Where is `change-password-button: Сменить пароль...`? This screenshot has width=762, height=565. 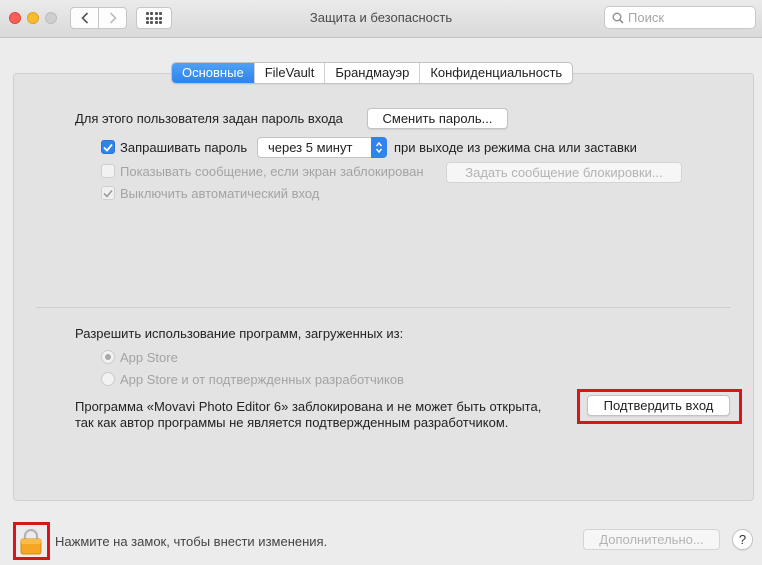 change-password-button: Сменить пароль... is located at coordinates (437, 118).